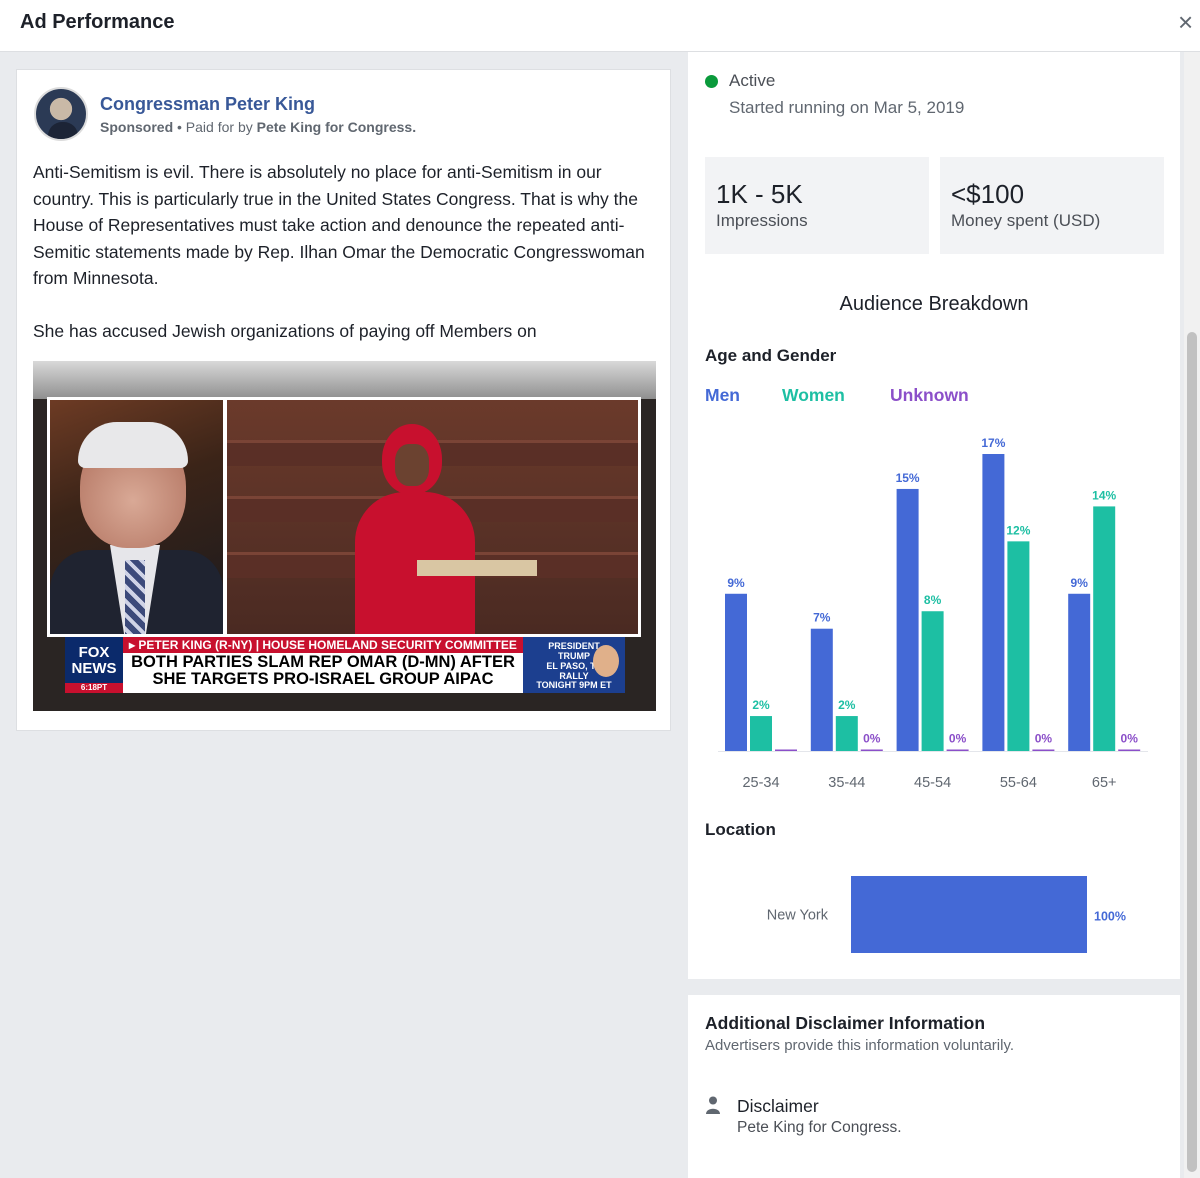 The image size is (1200, 1178). Describe the element at coordinates (1192, 752) in the screenshot. I see `scrollbar-thumb` at that location.